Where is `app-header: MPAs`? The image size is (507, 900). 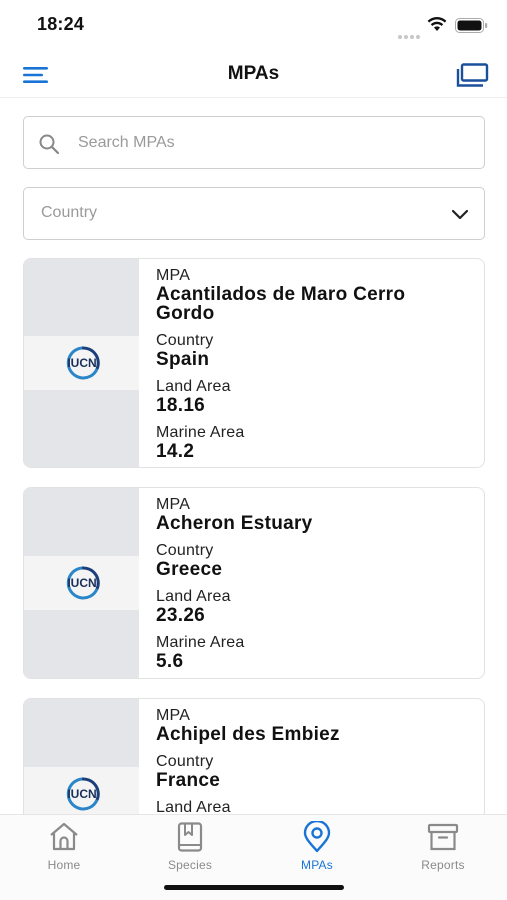 app-header: MPAs is located at coordinates (253, 75).